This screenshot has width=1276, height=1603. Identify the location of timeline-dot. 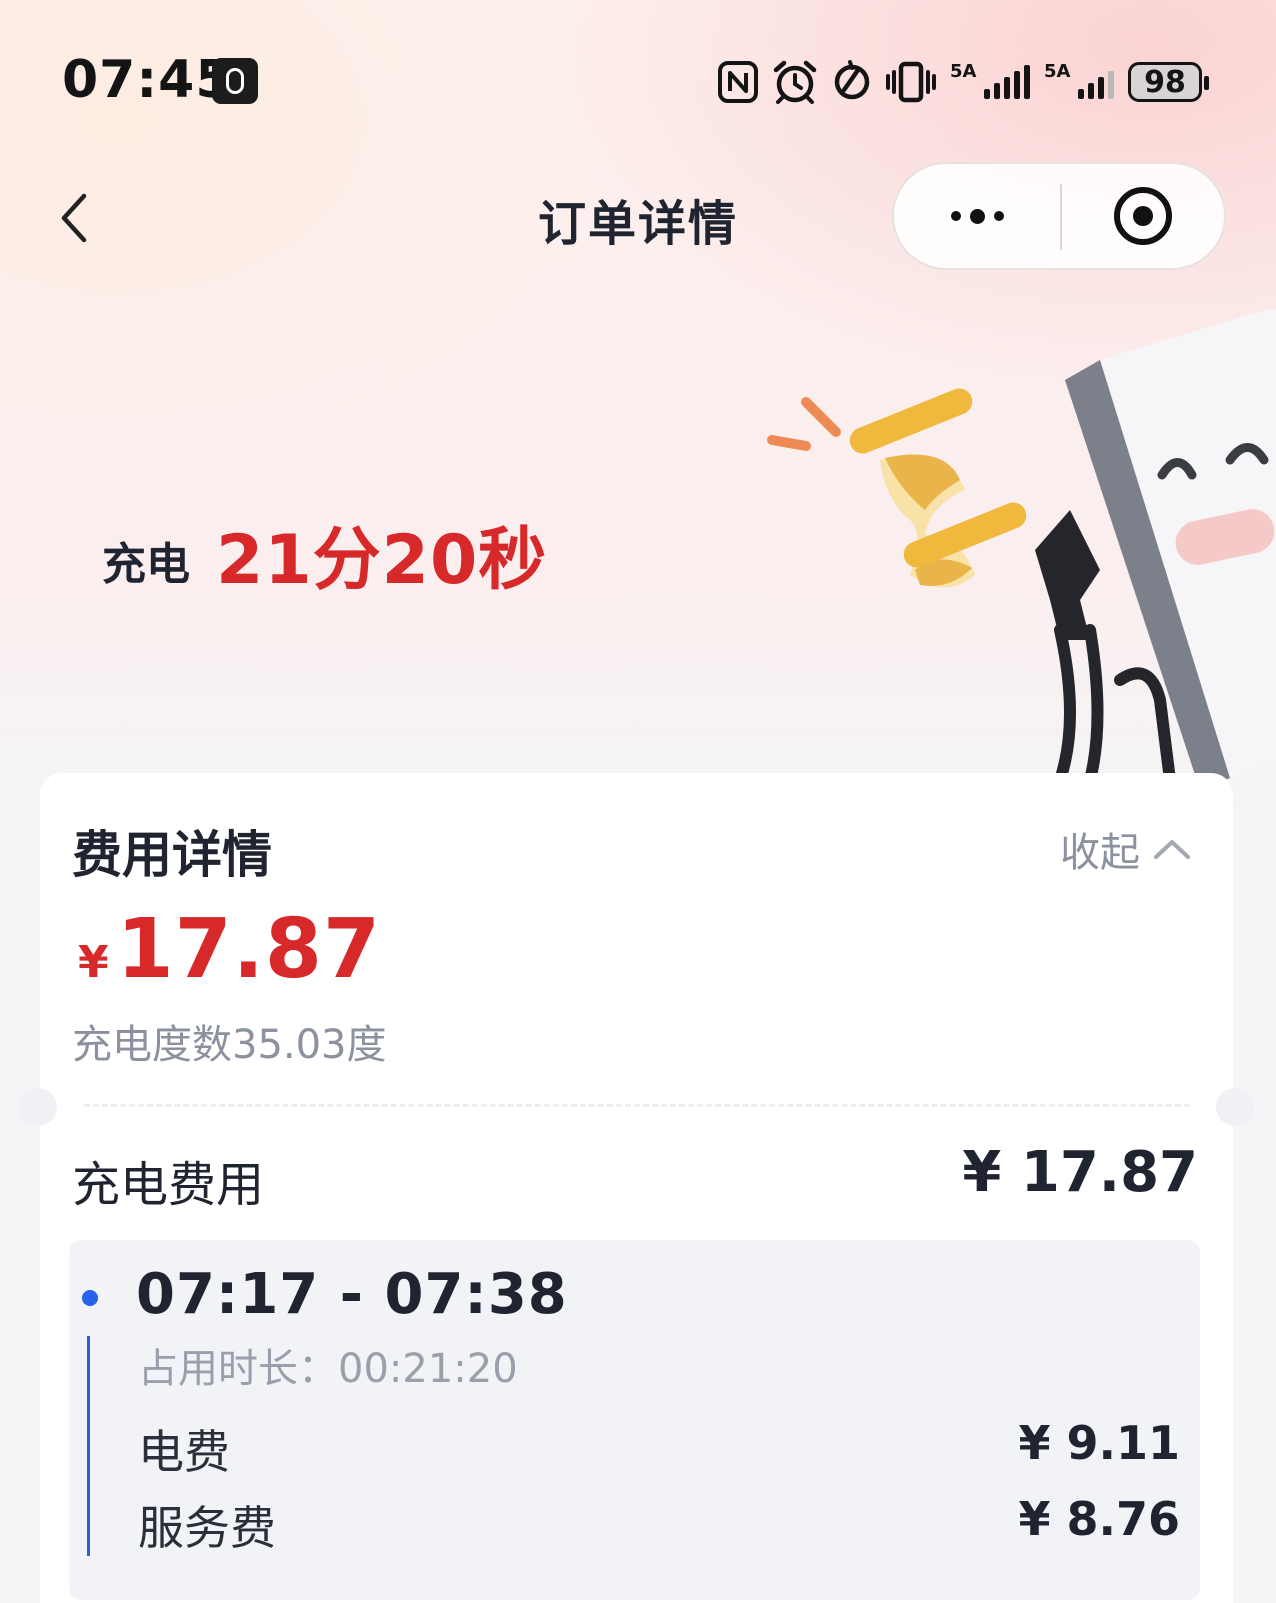
(90, 1298).